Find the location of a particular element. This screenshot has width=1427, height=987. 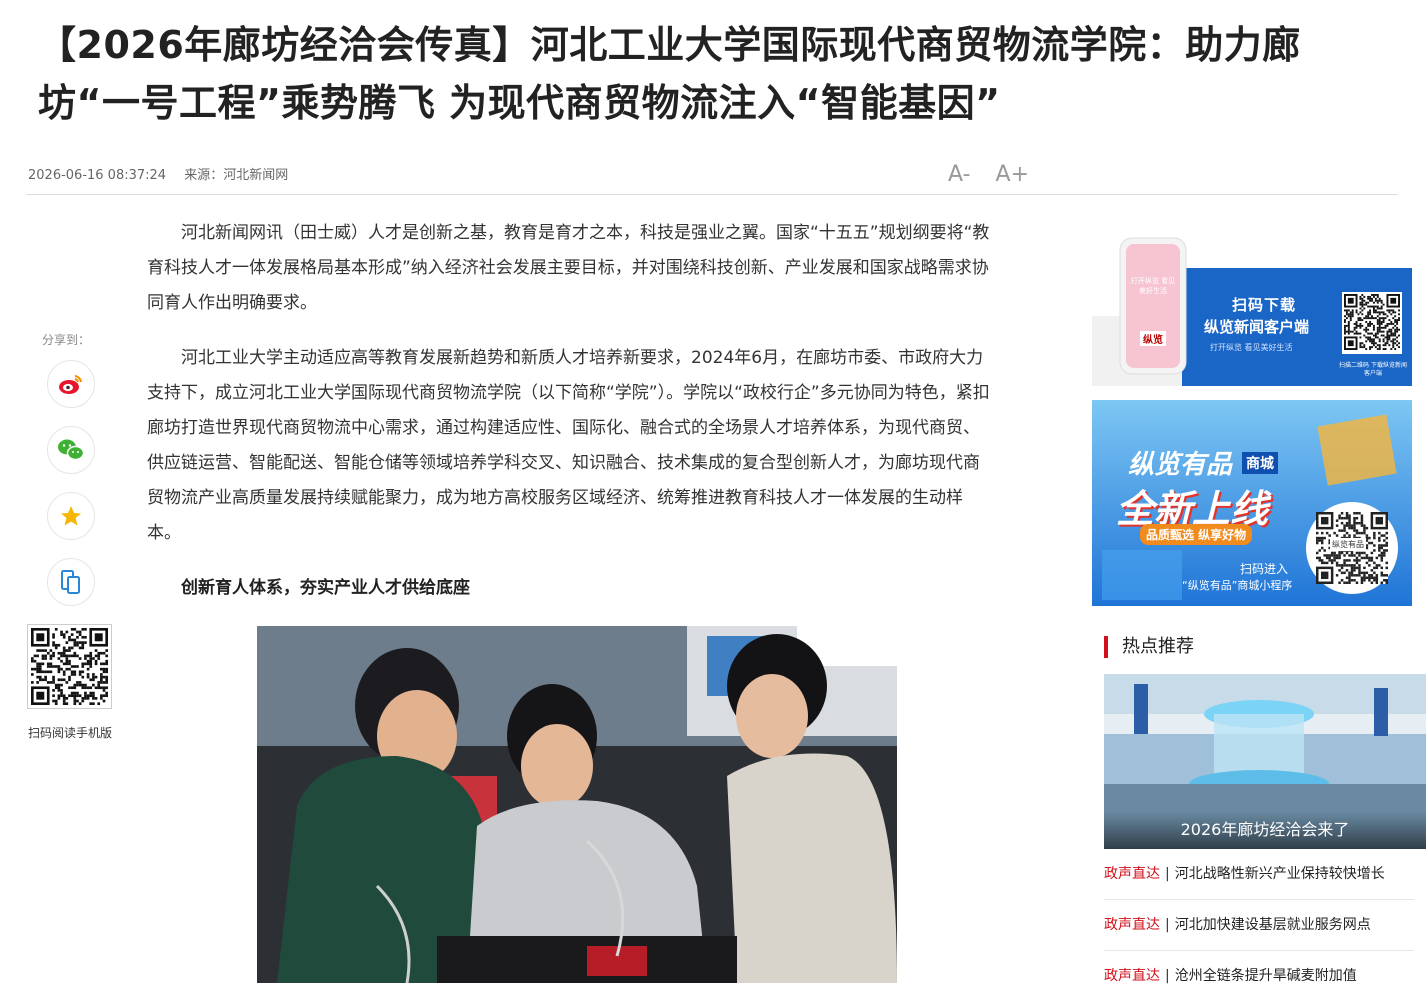

mobile-qr-code is located at coordinates (69, 666).